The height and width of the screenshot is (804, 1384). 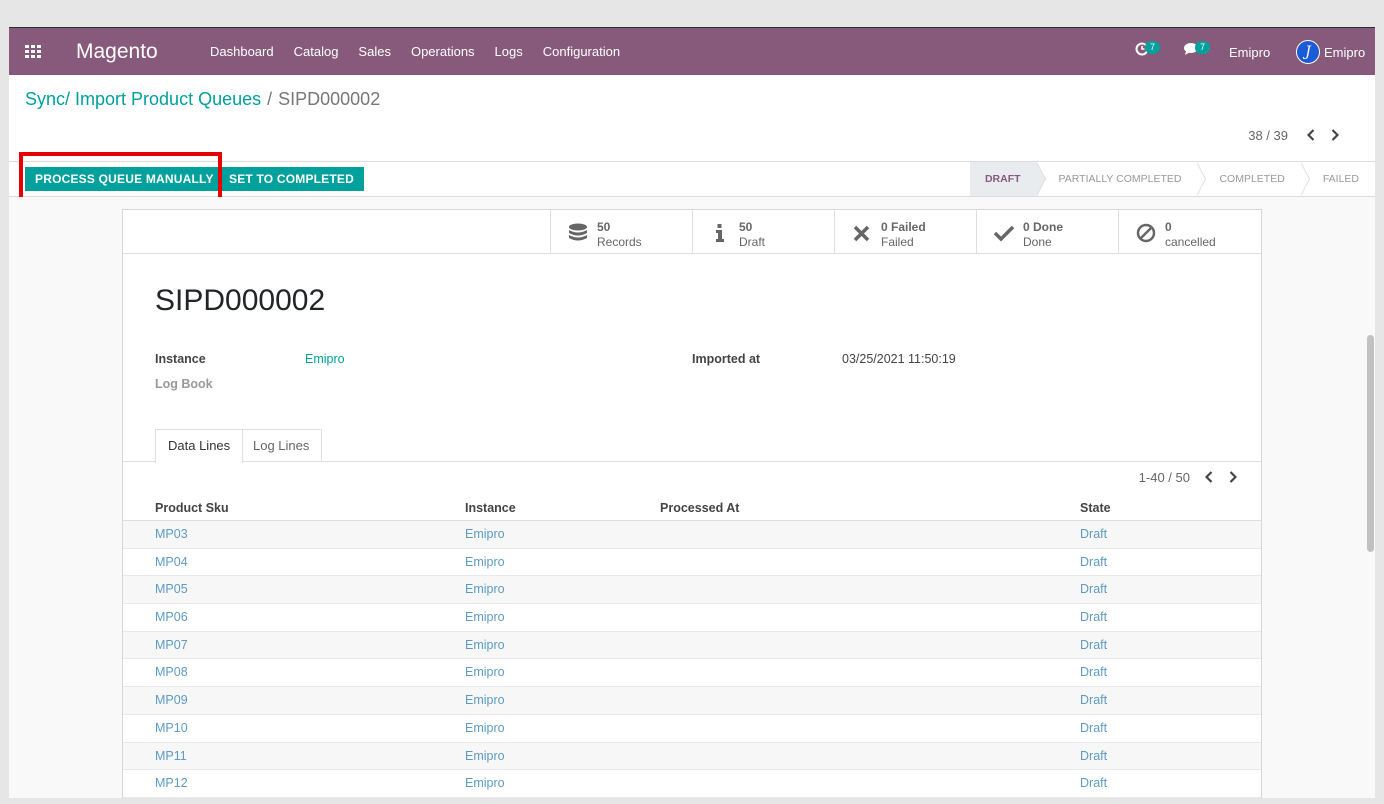 I want to click on cell-product-sku: MP09, so click(x=171, y=700).